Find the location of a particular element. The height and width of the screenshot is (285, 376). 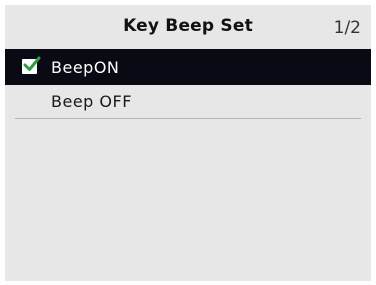

menu-item-beep-on: BeepON is located at coordinates (188, 67).